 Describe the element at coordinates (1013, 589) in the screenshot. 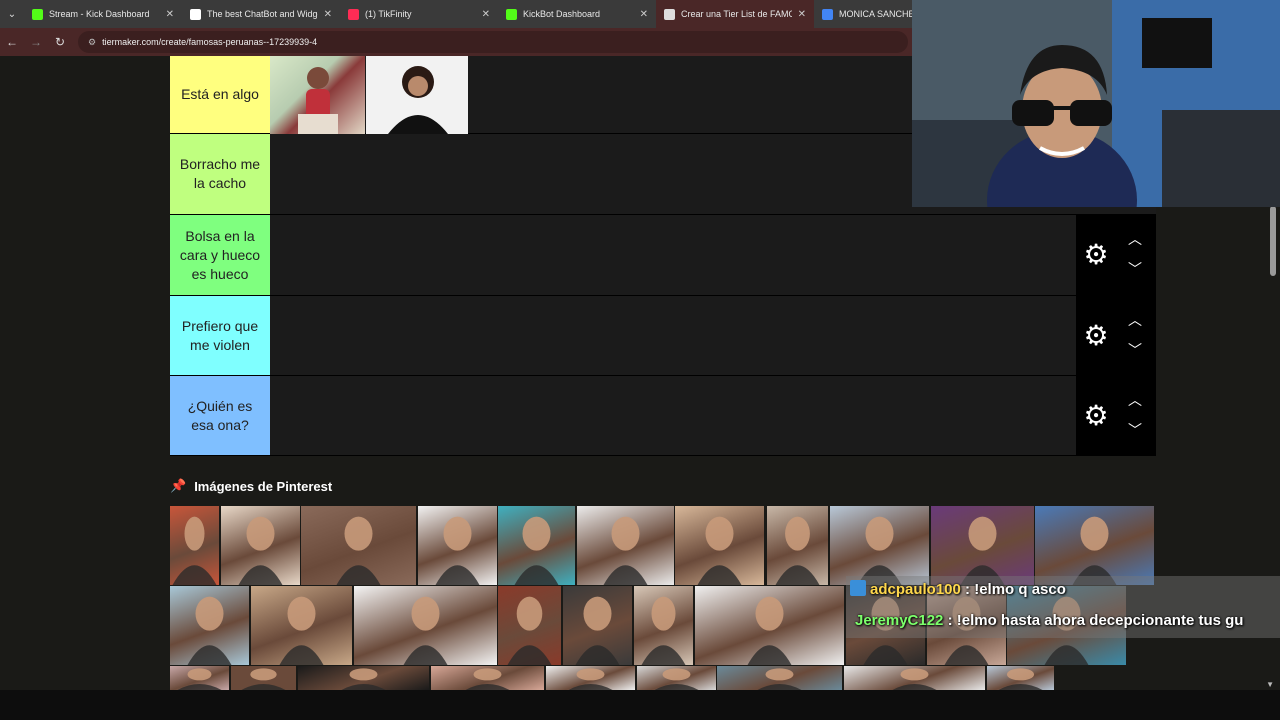

I see `chat-text: : !elmo q asco` at that location.